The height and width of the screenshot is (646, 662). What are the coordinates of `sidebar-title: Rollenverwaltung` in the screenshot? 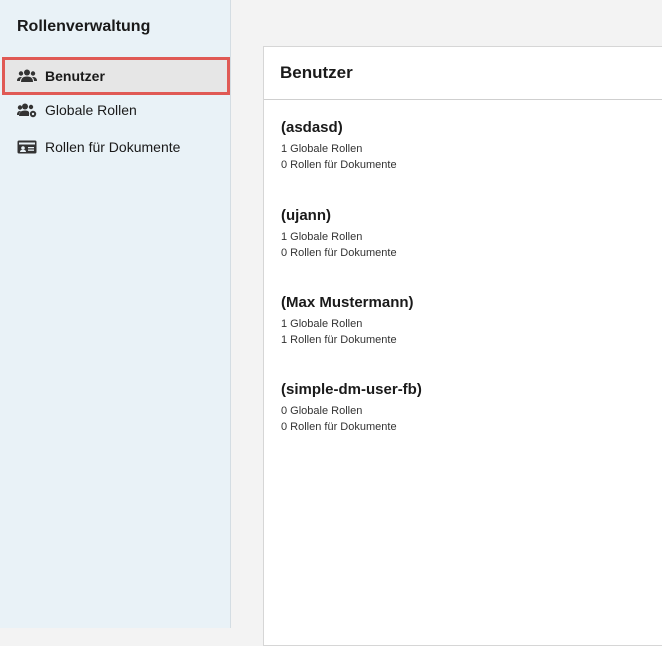 It's located at (83, 27).